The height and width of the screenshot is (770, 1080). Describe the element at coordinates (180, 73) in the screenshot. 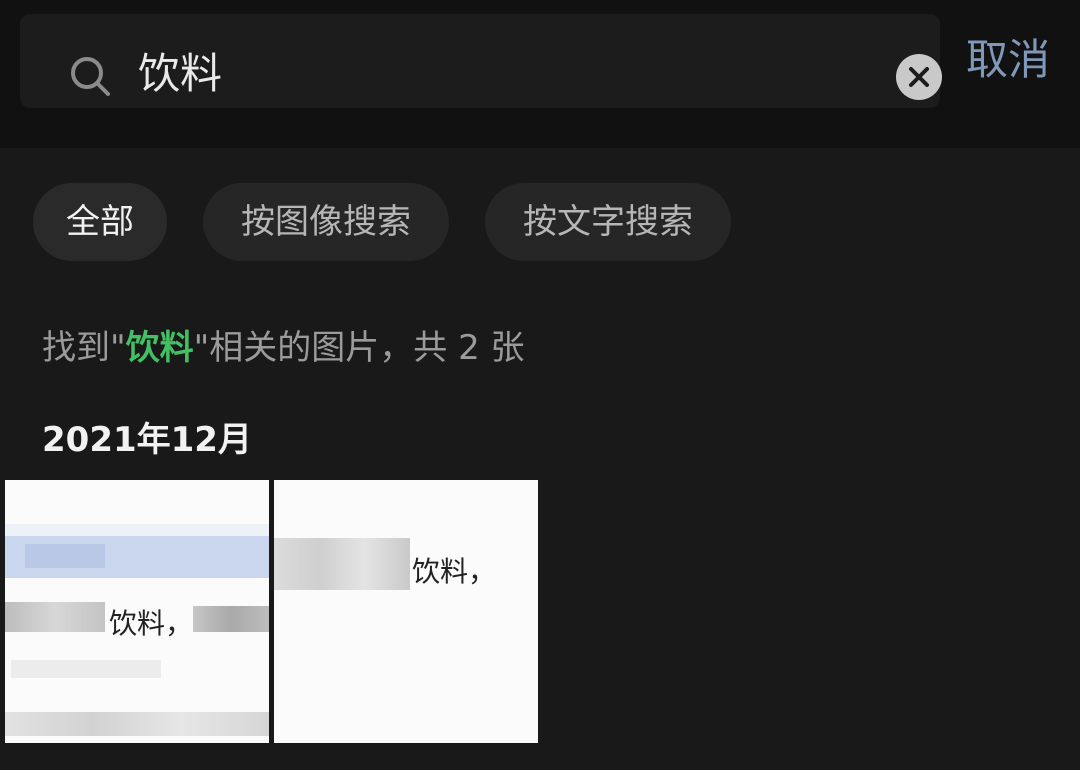

I see `search-query-text: 饮料` at that location.